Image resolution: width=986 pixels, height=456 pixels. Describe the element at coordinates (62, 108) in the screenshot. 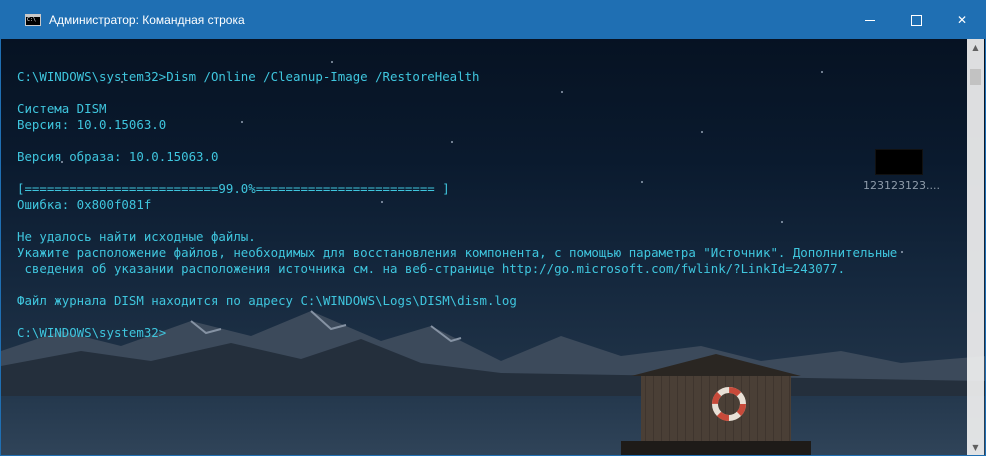

I see `console-line: Система DISM` at that location.